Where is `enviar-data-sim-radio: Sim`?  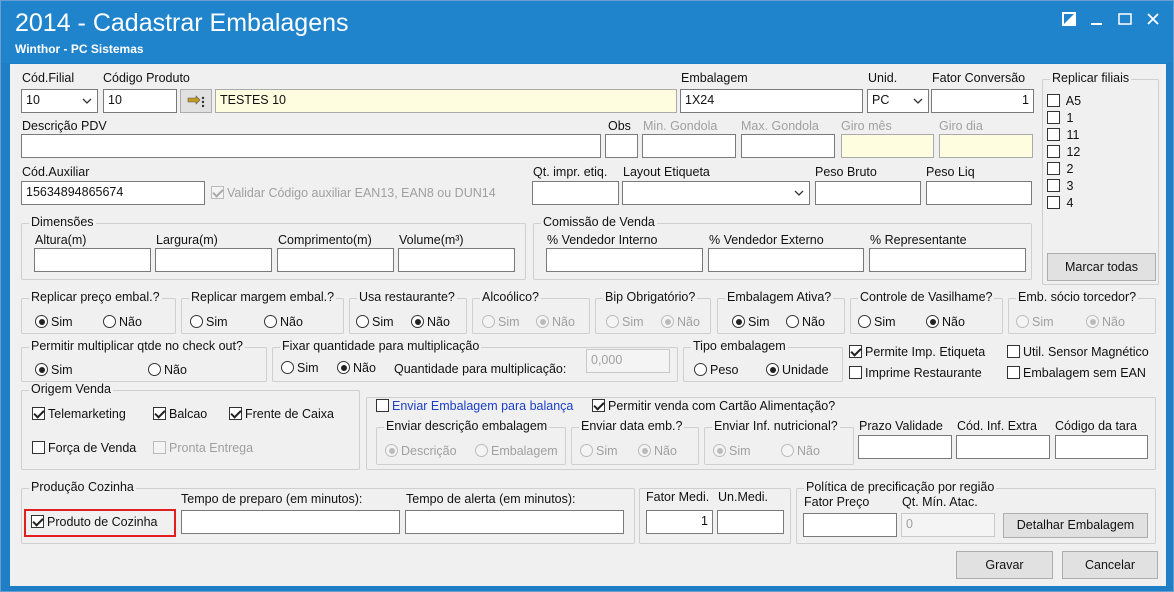
enviar-data-sim-radio: Sim is located at coordinates (599, 451).